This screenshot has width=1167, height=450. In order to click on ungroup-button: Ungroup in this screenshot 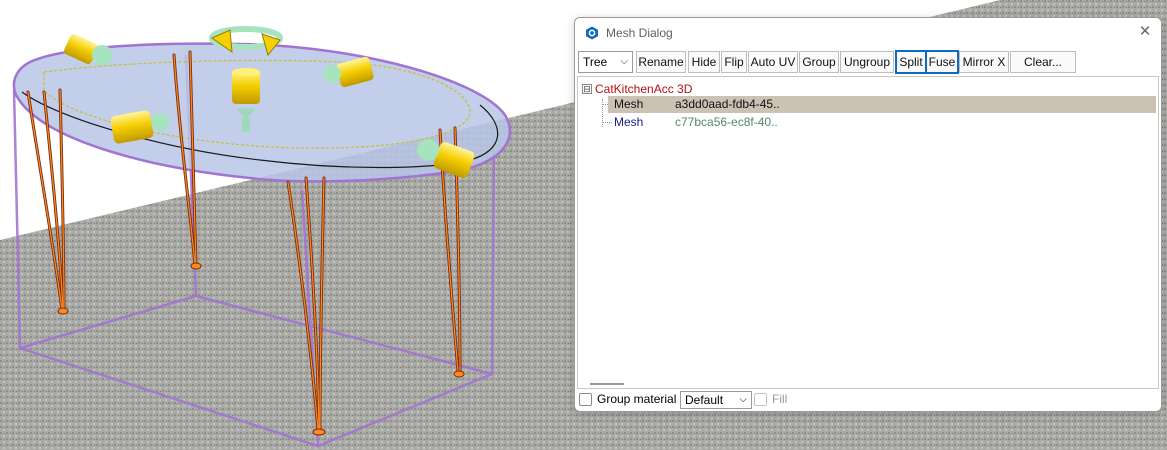, I will do `click(867, 62)`.